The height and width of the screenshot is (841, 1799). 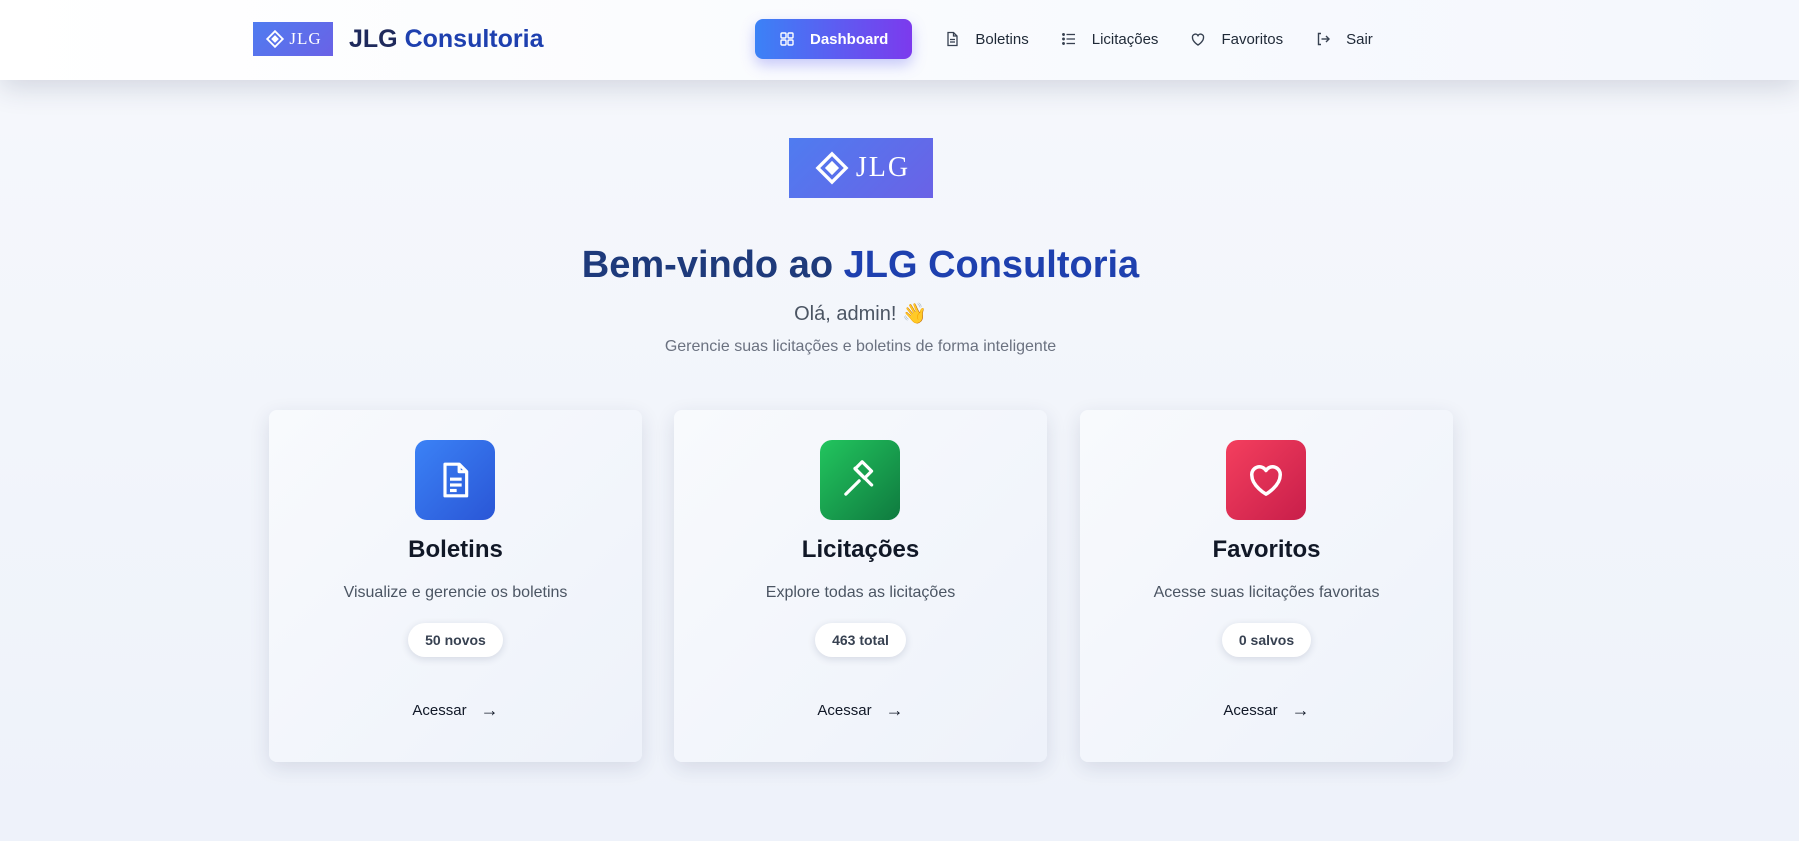 I want to click on nav-licitacoes: Licitações, so click(x=1110, y=39).